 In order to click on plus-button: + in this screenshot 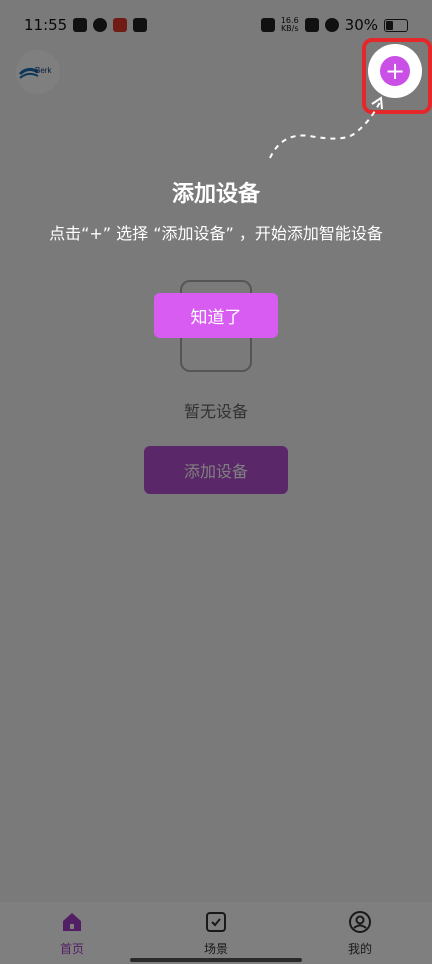, I will do `click(395, 71)`.